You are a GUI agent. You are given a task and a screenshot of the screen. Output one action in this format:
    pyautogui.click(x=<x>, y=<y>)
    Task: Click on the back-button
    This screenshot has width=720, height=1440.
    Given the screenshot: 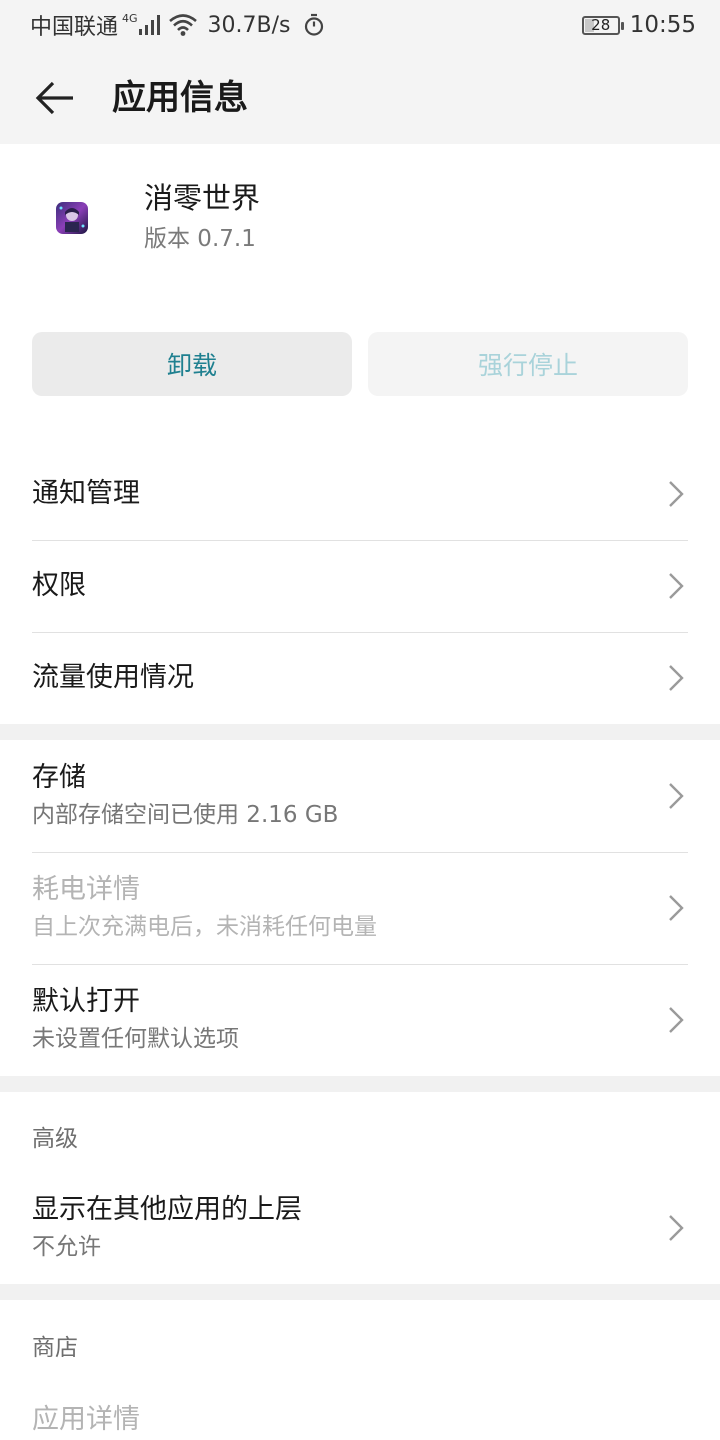 What is the action you would take?
    pyautogui.click(x=55, y=98)
    